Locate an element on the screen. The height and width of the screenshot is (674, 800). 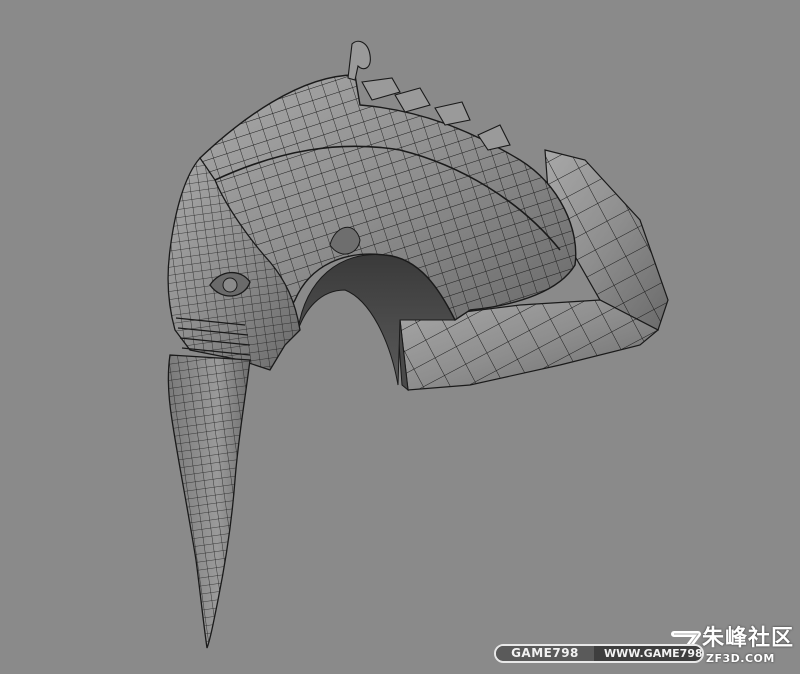
trunk-mesh is located at coordinates (209, 501).